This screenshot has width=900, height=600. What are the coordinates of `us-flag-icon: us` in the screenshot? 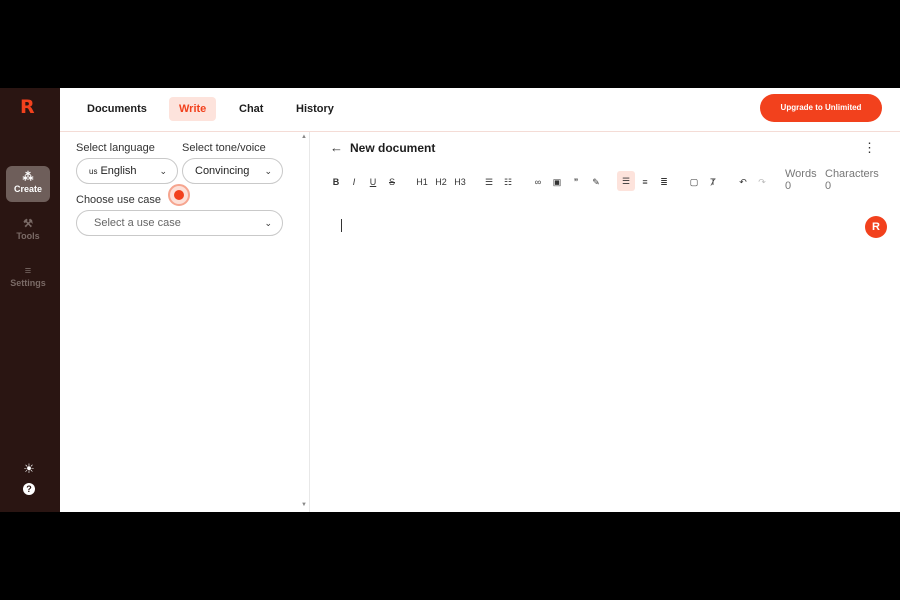 It's located at (93, 171).